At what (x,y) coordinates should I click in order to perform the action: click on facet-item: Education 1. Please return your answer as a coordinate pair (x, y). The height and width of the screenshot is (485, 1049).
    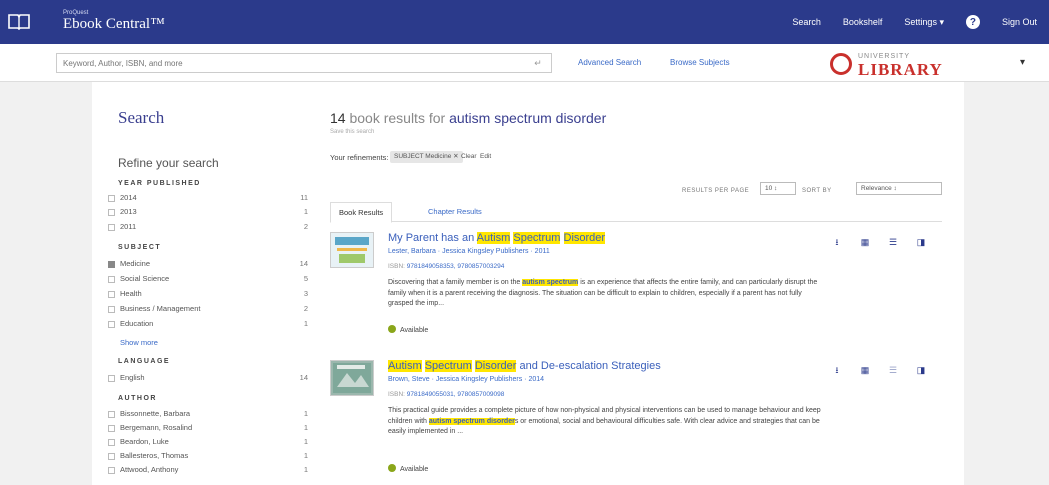
    Looking at the image, I should click on (208, 325).